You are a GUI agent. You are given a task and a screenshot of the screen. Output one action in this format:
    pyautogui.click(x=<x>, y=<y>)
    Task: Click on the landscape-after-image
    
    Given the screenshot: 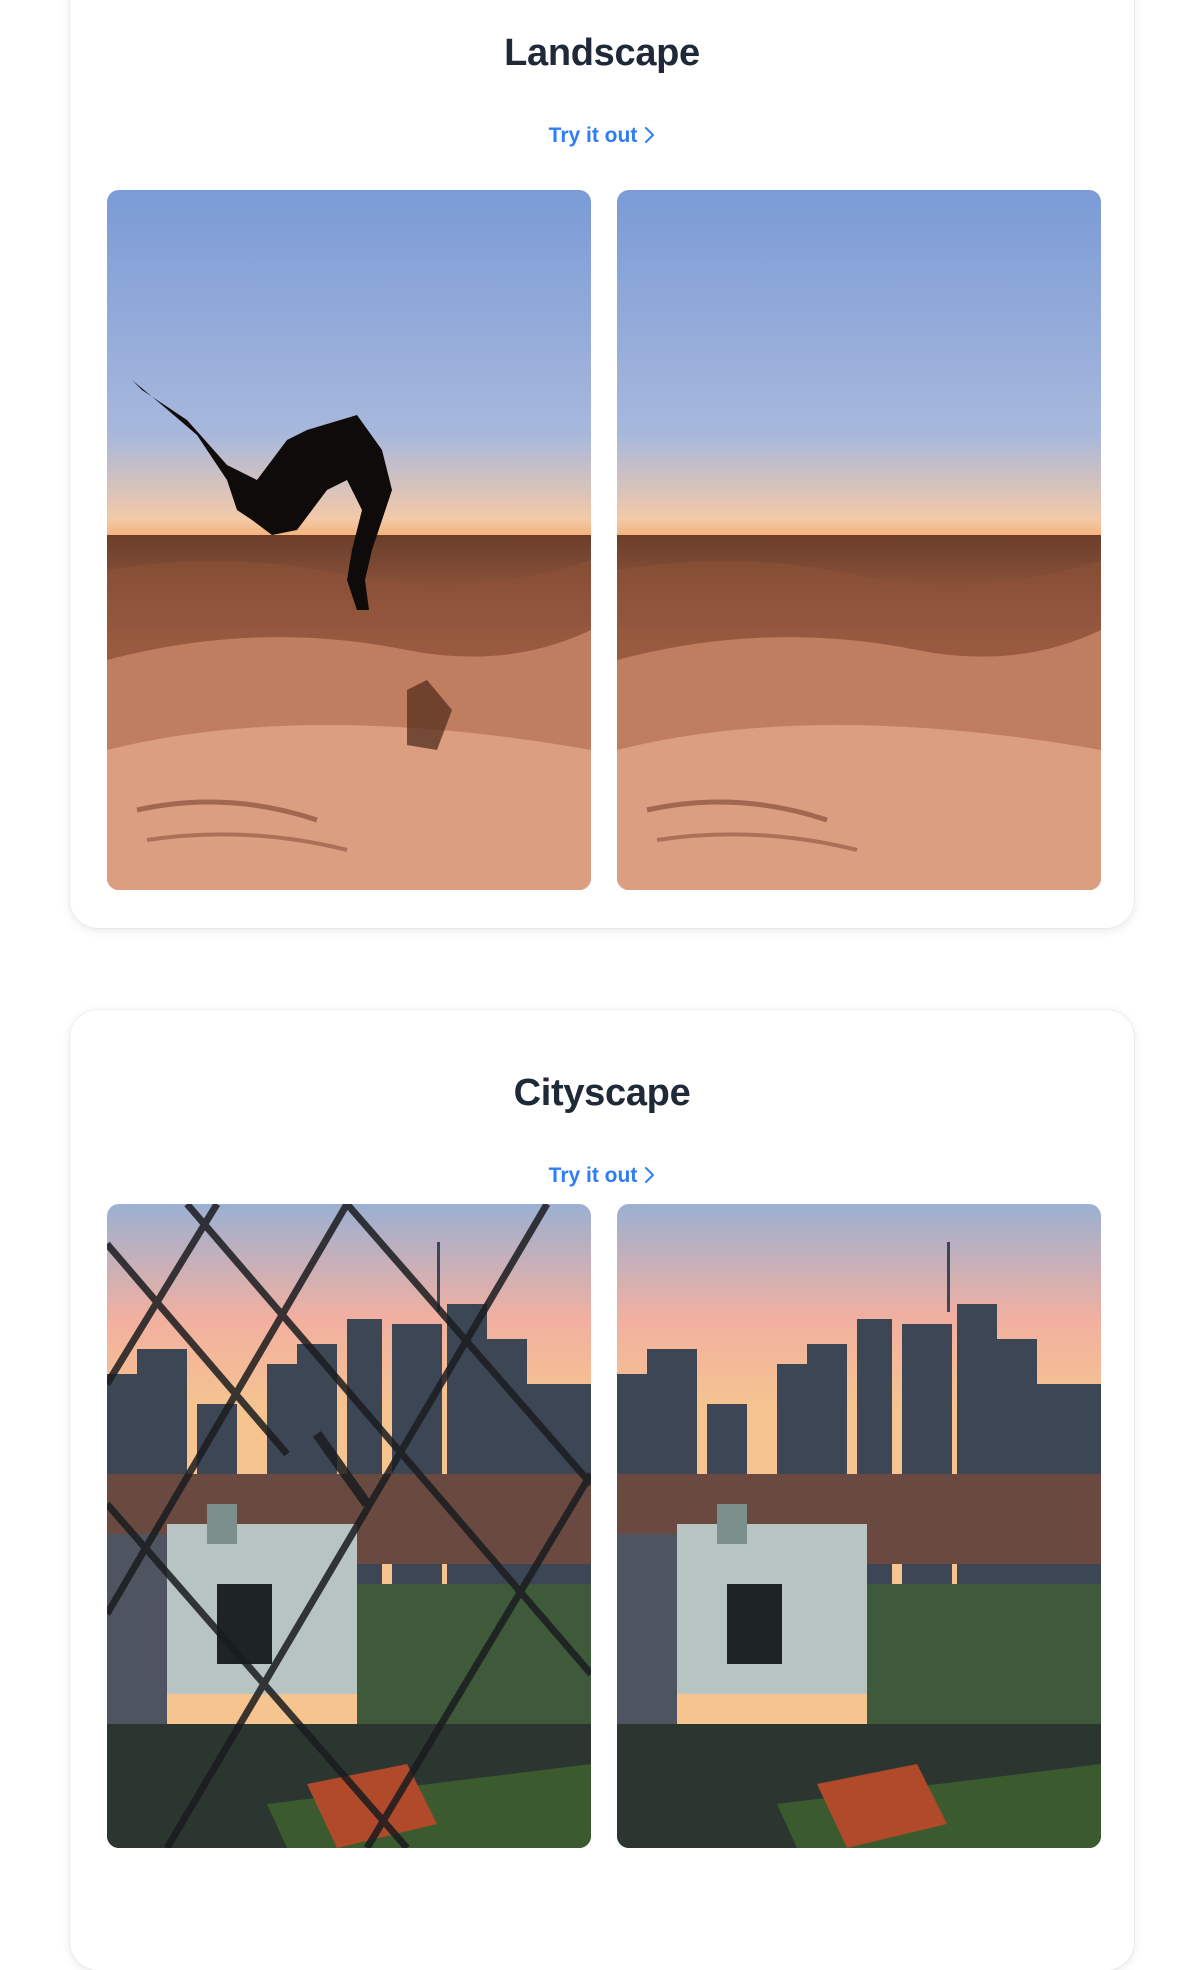 What is the action you would take?
    pyautogui.click(x=859, y=540)
    